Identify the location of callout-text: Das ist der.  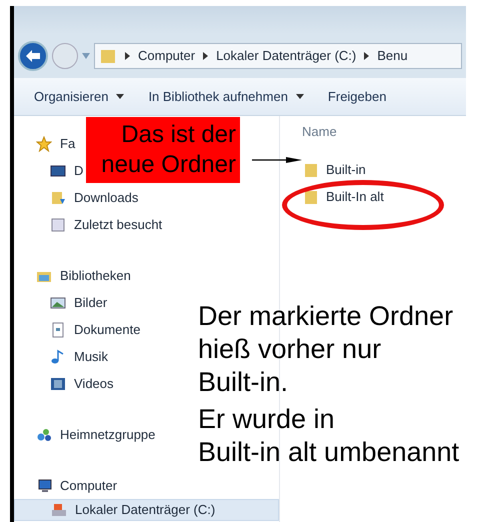
(178, 135).